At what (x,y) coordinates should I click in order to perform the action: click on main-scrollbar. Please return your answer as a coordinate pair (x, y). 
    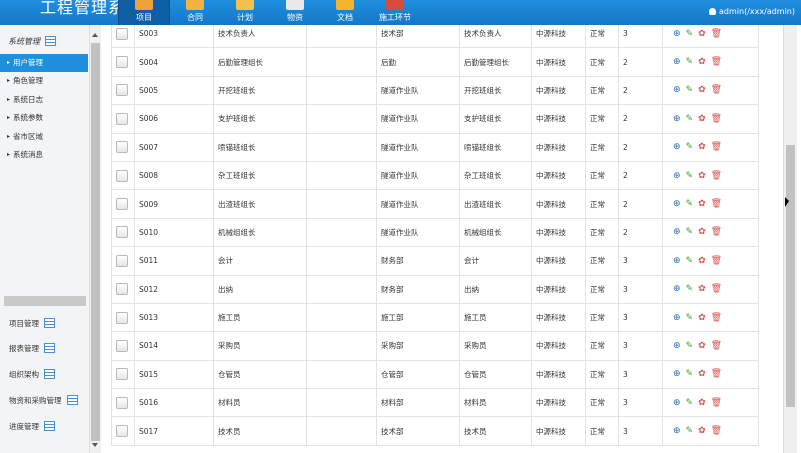
    Looking at the image, I should click on (790, 239).